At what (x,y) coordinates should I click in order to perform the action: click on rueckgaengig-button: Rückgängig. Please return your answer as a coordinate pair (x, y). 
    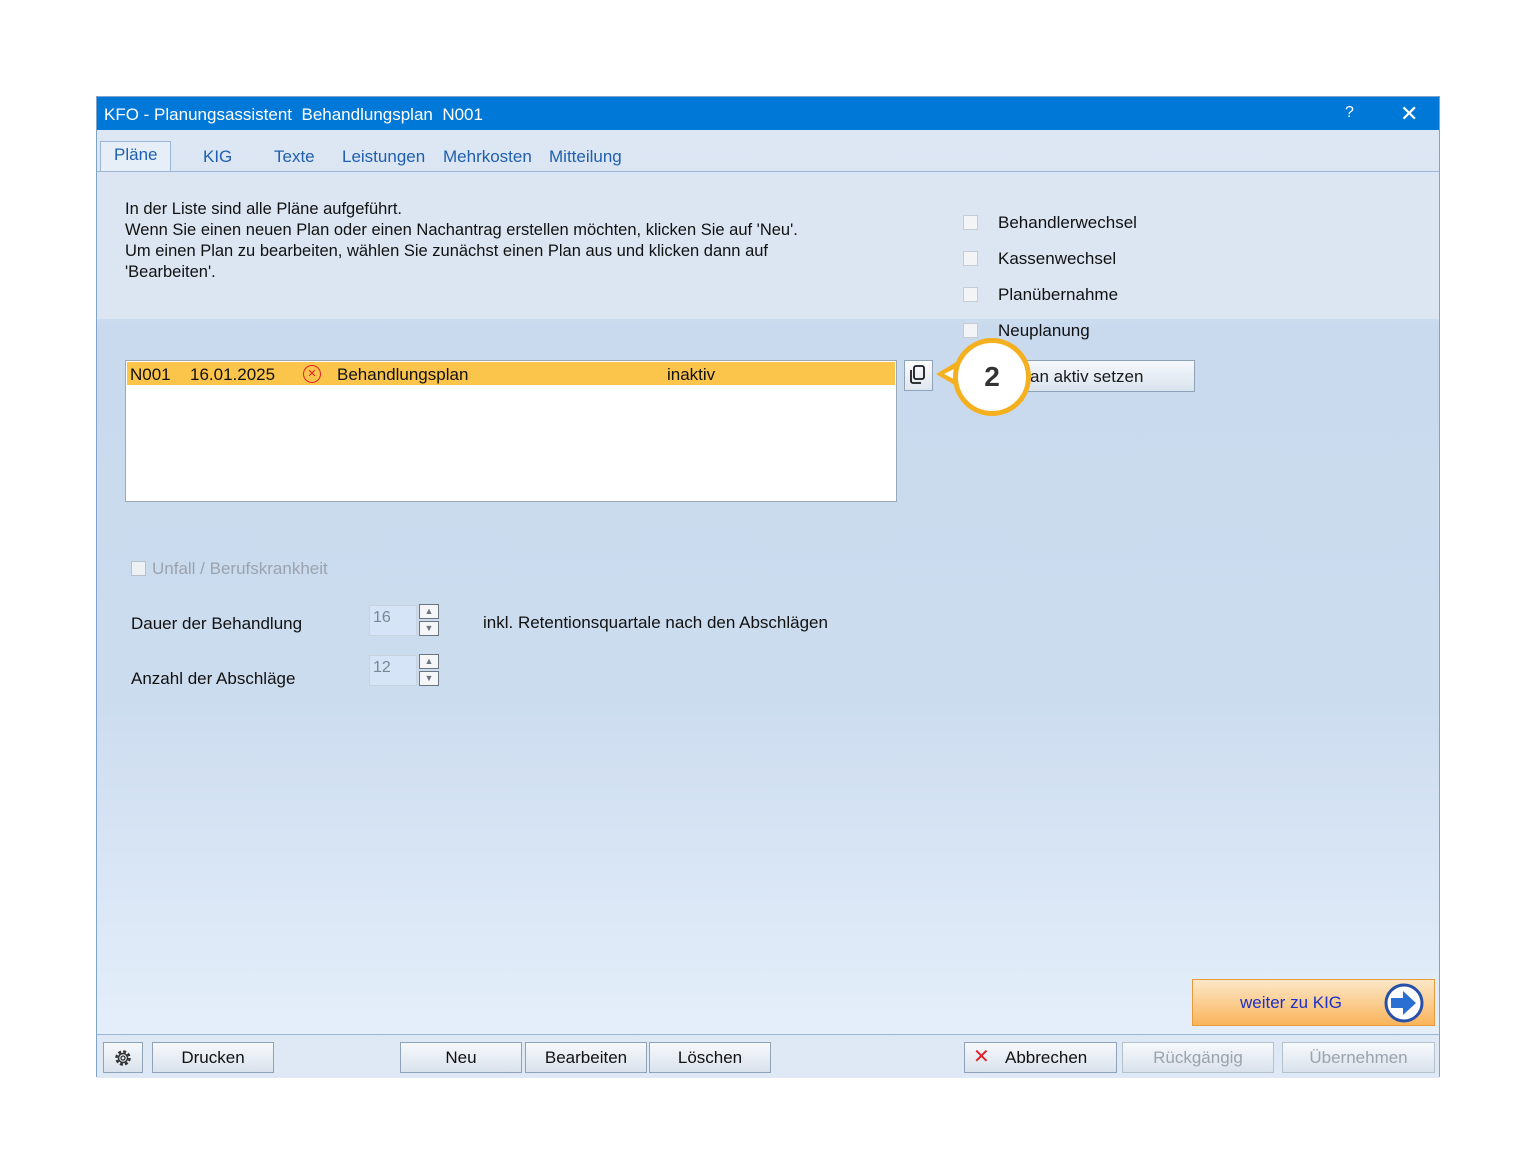
    Looking at the image, I should click on (1198, 1057).